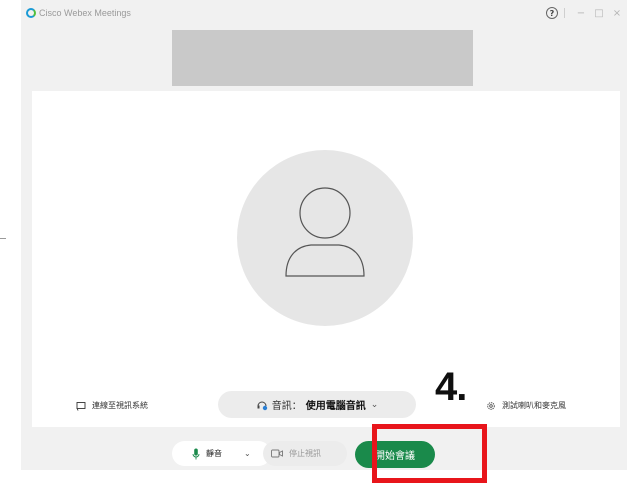 This screenshot has width=627, height=483. Describe the element at coordinates (581, 13) in the screenshot. I see `minimize-button: −` at that location.